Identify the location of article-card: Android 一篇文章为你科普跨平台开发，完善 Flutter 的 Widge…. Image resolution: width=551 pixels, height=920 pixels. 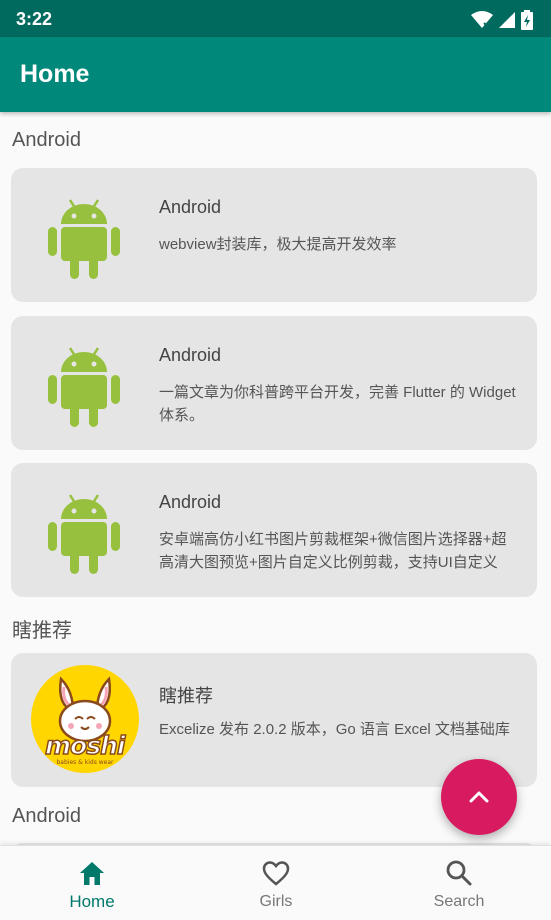
(274, 383).